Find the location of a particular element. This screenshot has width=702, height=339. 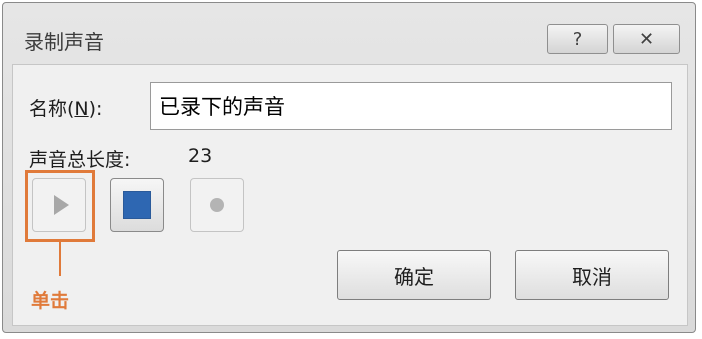

total-length-value: 23 is located at coordinates (200, 156).